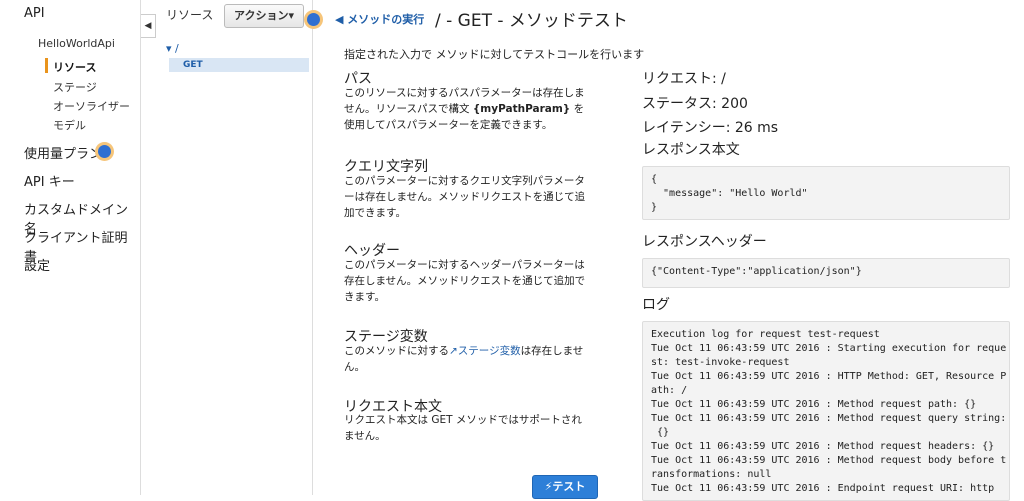 The width and height of the screenshot is (1024, 501). Describe the element at coordinates (75, 87) in the screenshot. I see `sidebar-item-stages: ステージ` at that location.